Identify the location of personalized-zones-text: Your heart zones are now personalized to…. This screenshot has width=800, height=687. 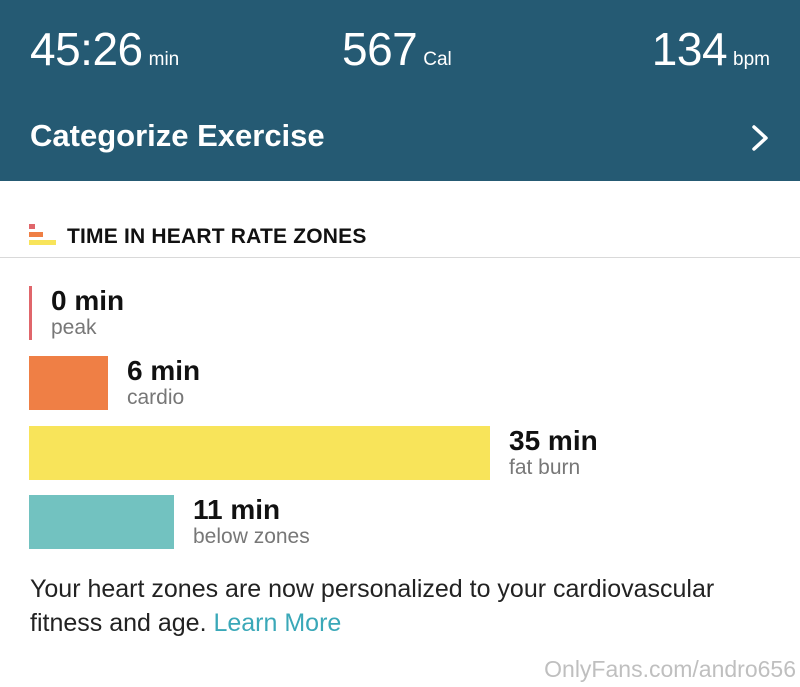
(372, 606).